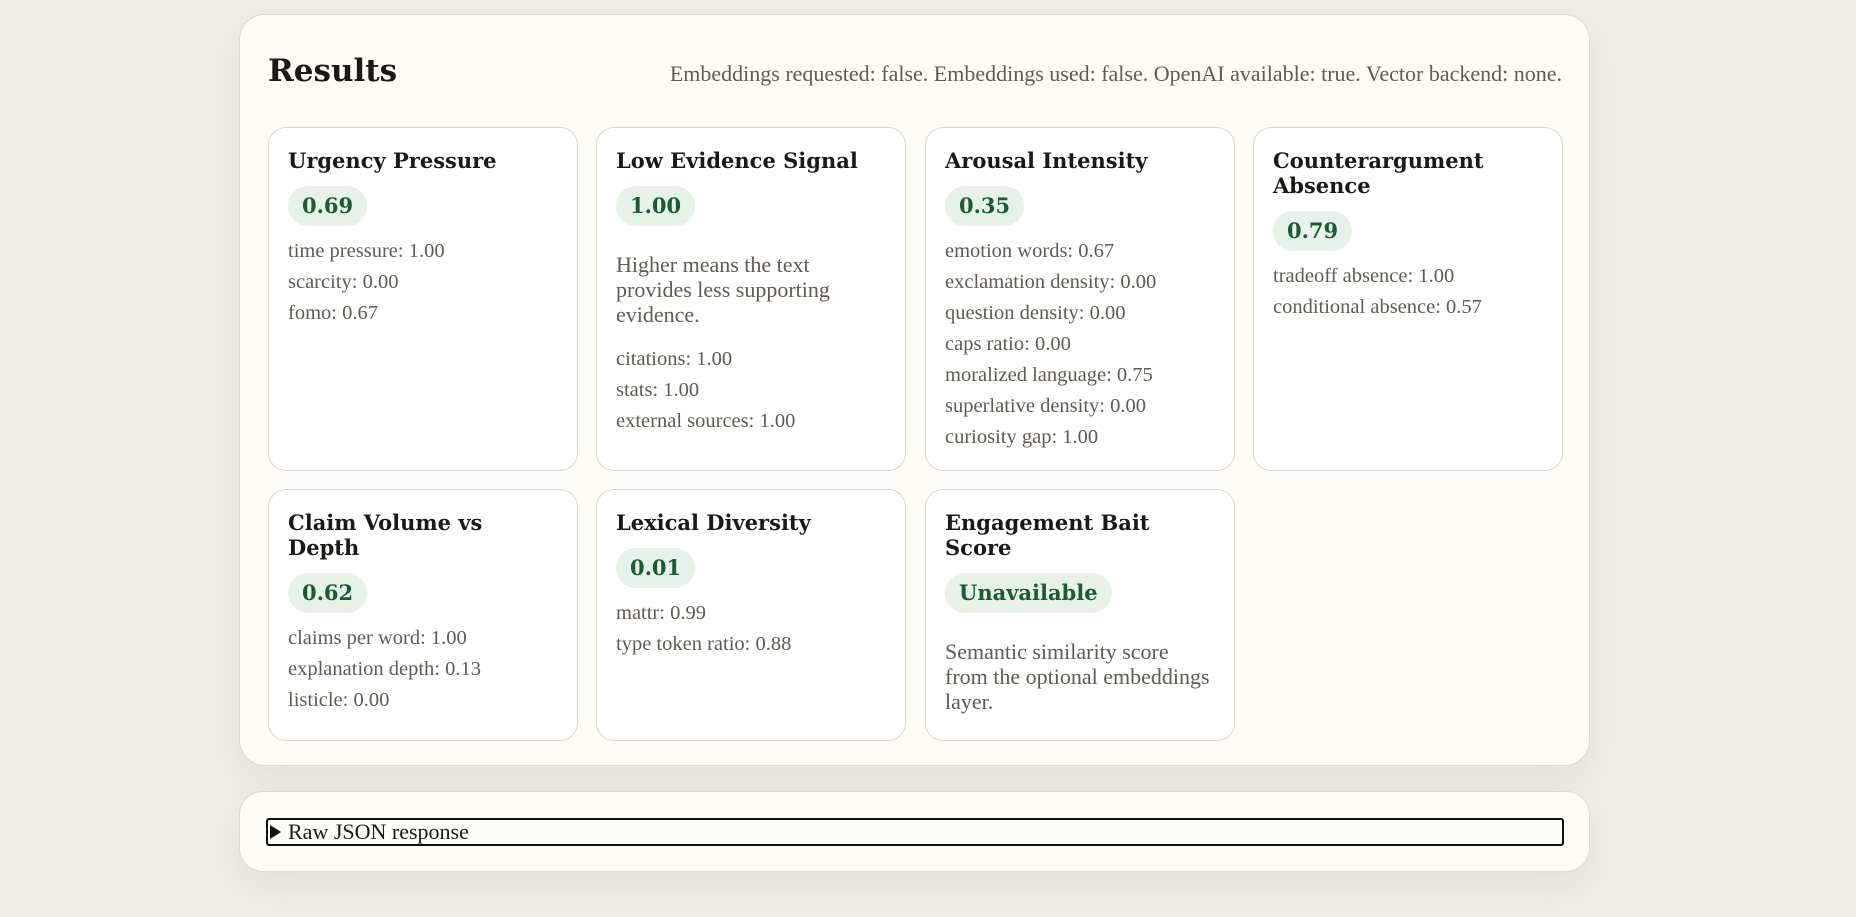 The height and width of the screenshot is (917, 1856). What do you see at coordinates (985, 206) in the screenshot?
I see `score-badge: 0.35` at bounding box center [985, 206].